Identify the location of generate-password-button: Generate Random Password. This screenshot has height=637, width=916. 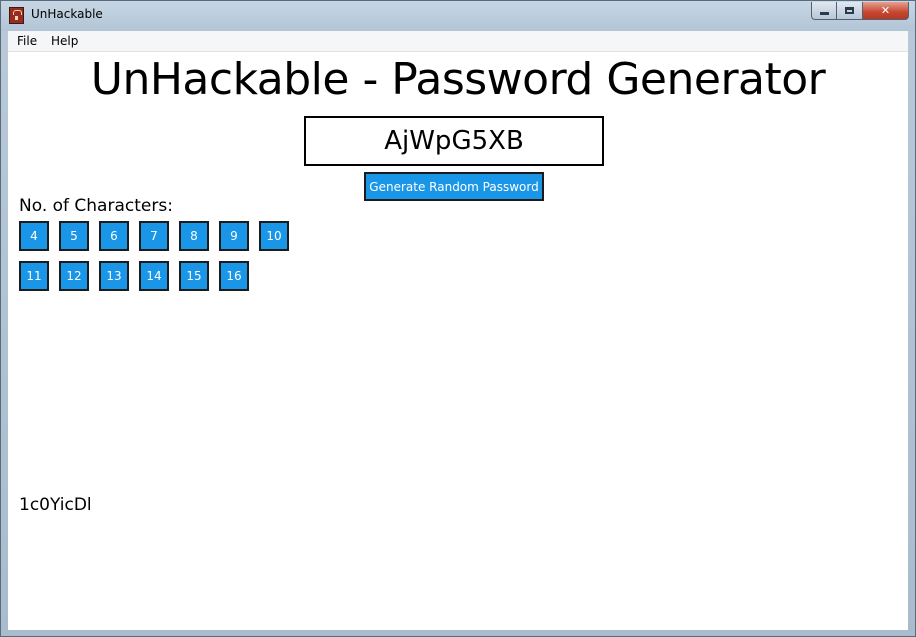
(454, 186).